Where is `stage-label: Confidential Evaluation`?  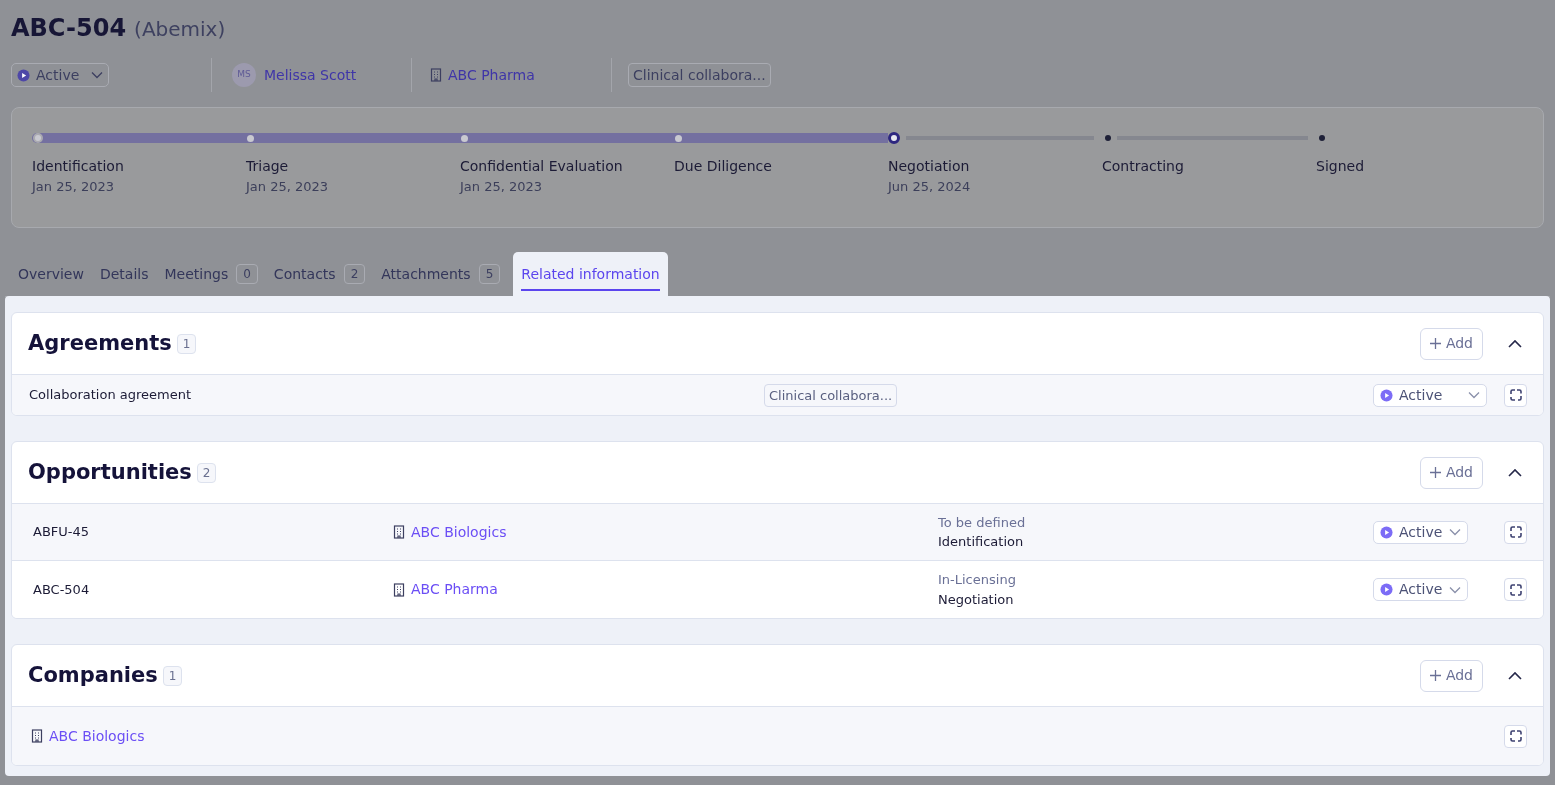 stage-label: Confidential Evaluation is located at coordinates (542, 166).